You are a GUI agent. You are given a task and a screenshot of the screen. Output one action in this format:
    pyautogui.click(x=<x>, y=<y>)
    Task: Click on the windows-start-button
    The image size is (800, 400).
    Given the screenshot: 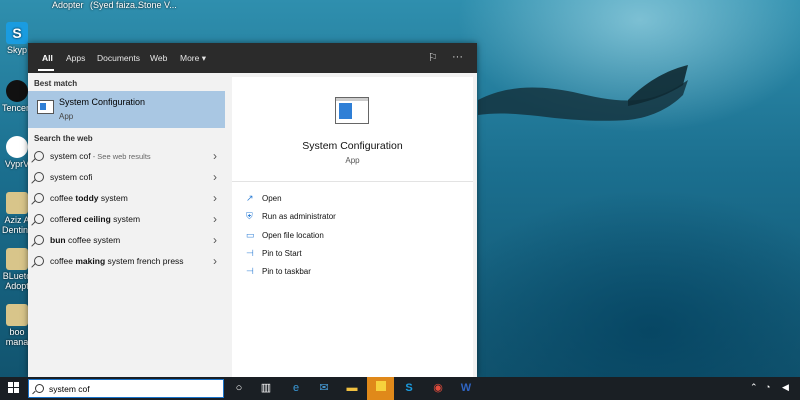 What is the action you would take?
    pyautogui.click(x=14, y=388)
    